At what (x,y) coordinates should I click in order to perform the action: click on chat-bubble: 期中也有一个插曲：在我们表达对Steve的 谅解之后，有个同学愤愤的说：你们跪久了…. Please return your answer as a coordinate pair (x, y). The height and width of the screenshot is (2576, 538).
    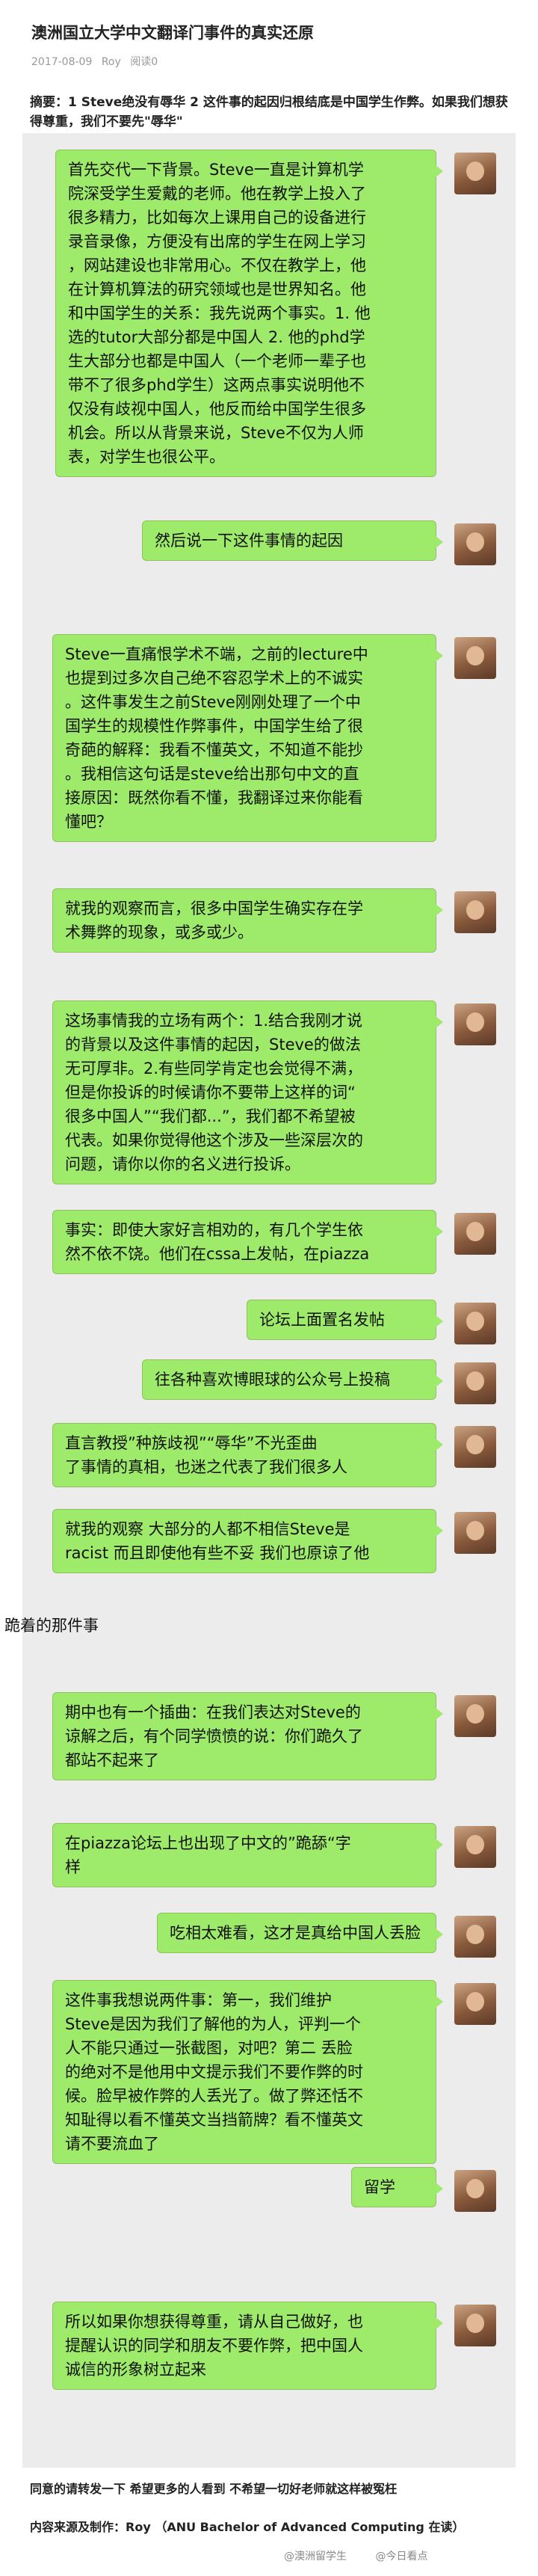
    Looking at the image, I should click on (248, 1736).